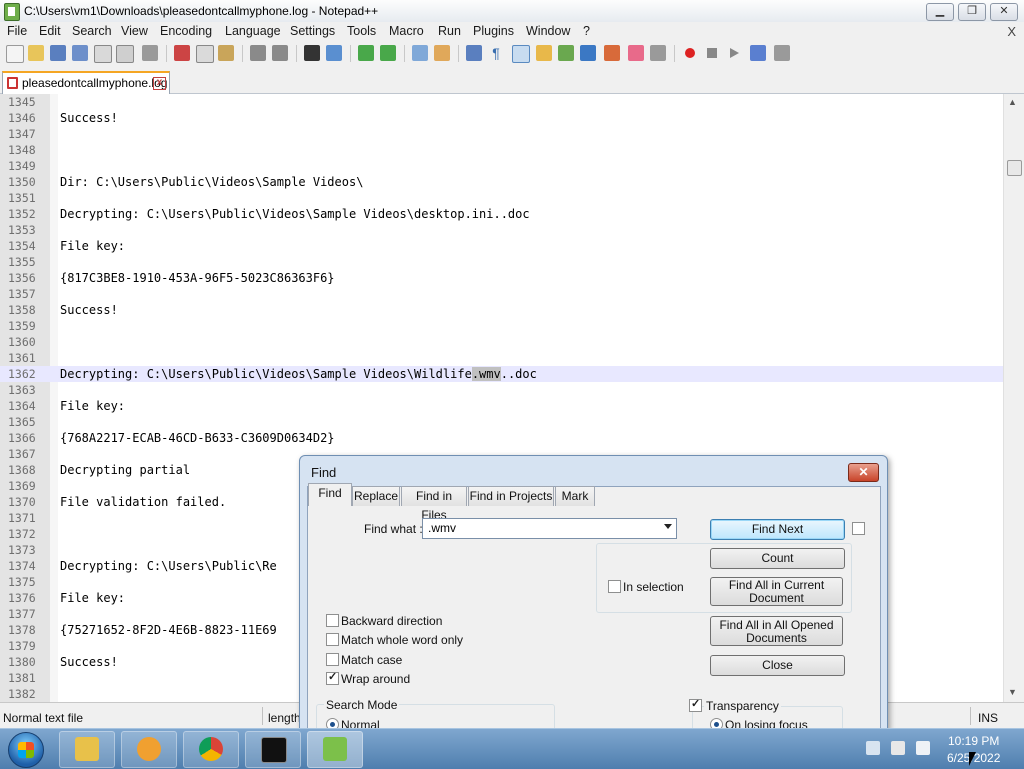 The image size is (1024, 769). What do you see at coordinates (12, 12) in the screenshot?
I see `notepadpp-app-icon` at bounding box center [12, 12].